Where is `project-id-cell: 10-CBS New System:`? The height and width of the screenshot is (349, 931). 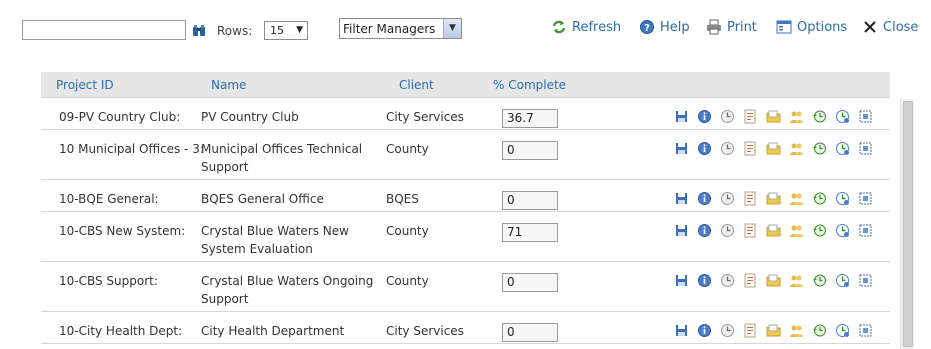 project-id-cell: 10-CBS New System: is located at coordinates (122, 231).